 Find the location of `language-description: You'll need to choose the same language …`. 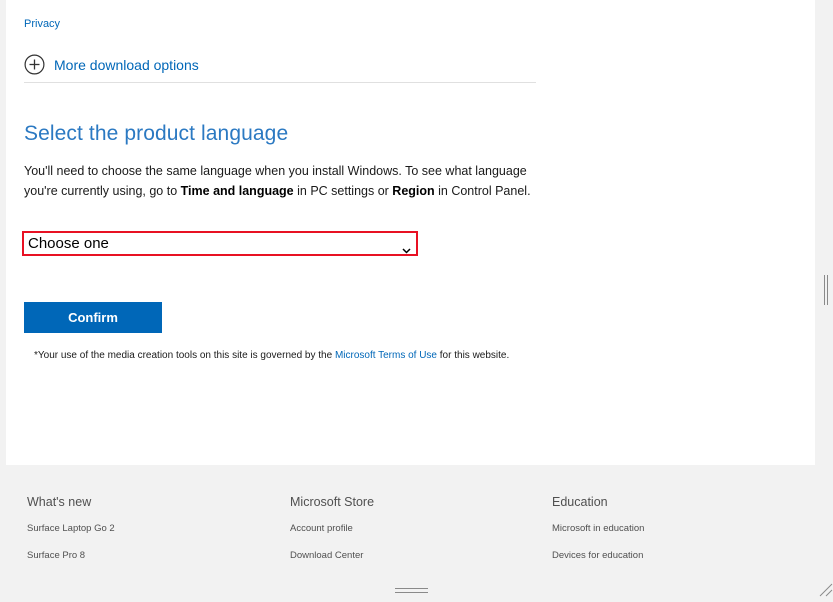

language-description: You'll need to choose the same language … is located at coordinates (279, 181).